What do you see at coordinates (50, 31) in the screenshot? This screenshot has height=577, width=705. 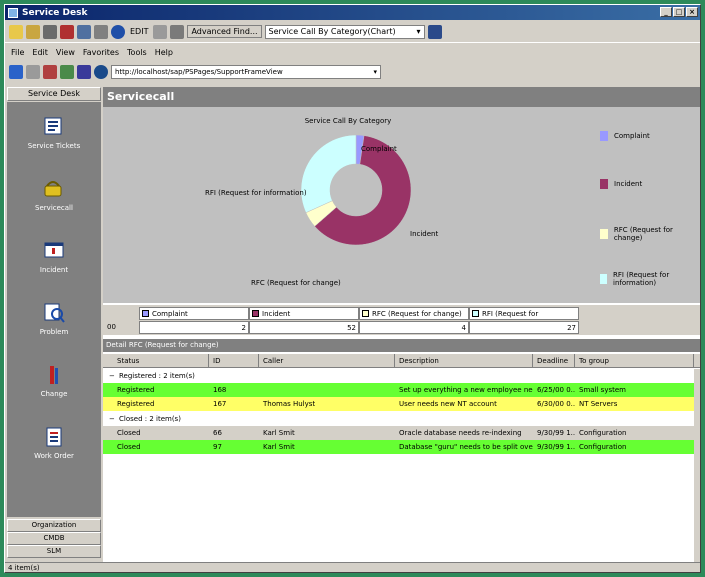 I see `print-icon` at bounding box center [50, 31].